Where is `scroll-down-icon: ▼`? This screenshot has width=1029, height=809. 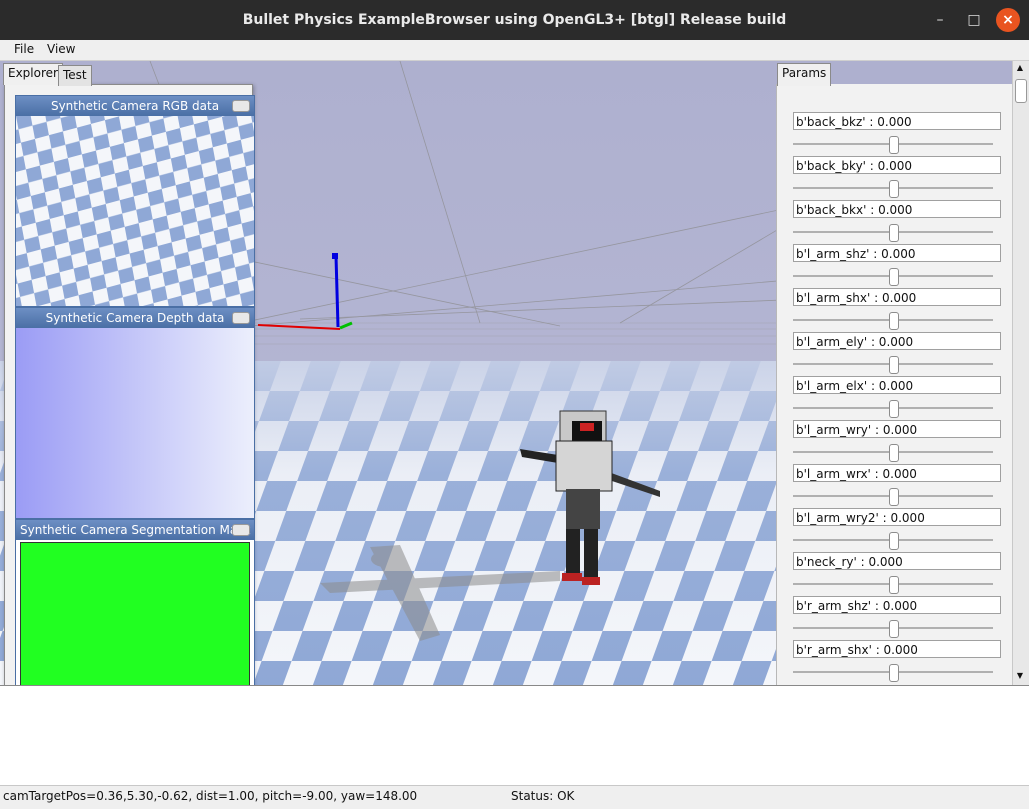 scroll-down-icon: ▼ is located at coordinates (1020, 676).